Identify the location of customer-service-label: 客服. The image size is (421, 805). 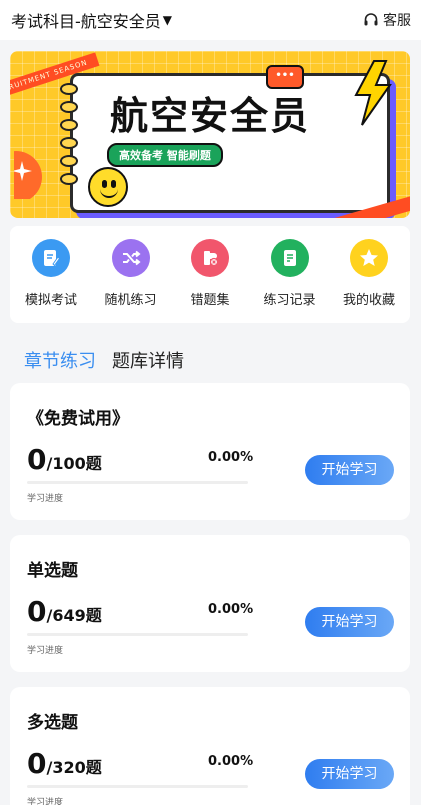
(397, 21).